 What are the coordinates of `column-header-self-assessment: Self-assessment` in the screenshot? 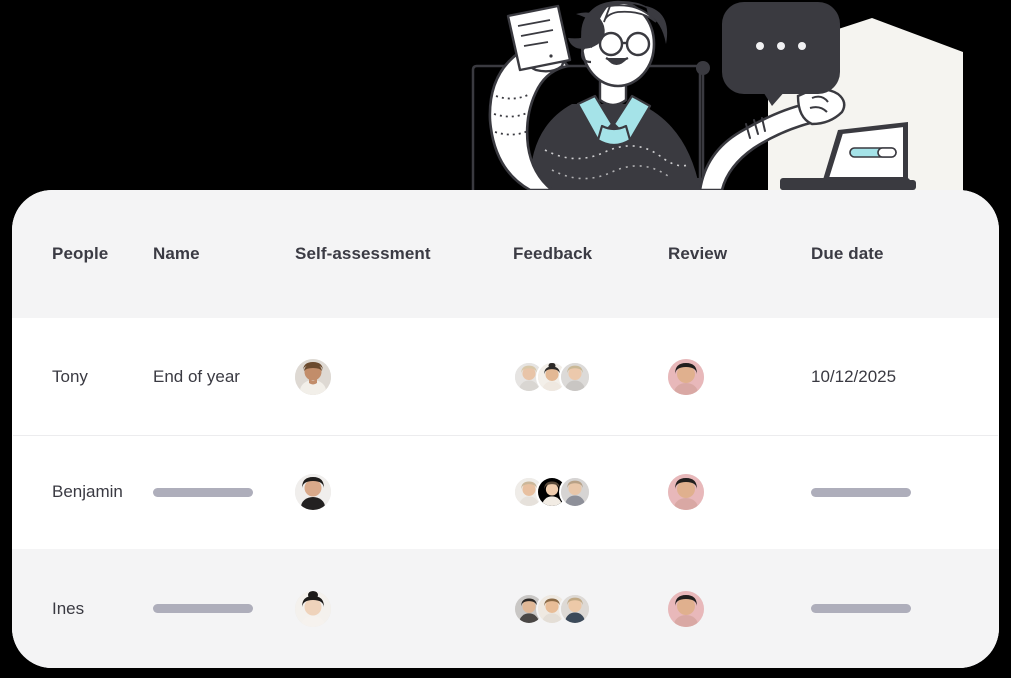 It's located at (404, 254).